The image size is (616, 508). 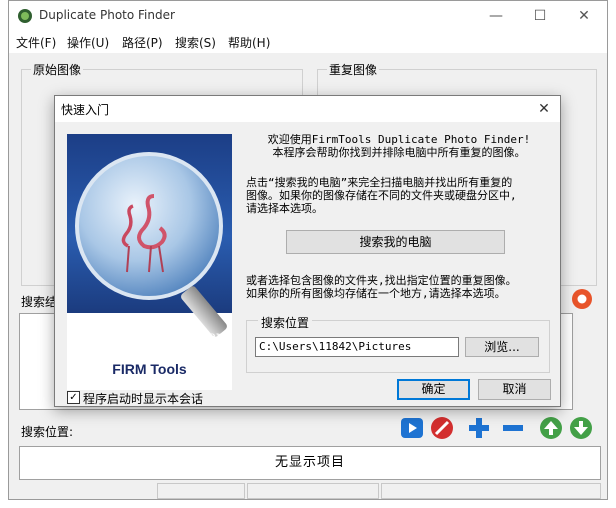 What do you see at coordinates (284, 208) in the screenshot?
I see `search-pc-line-3: 请选择本选项。` at bounding box center [284, 208].